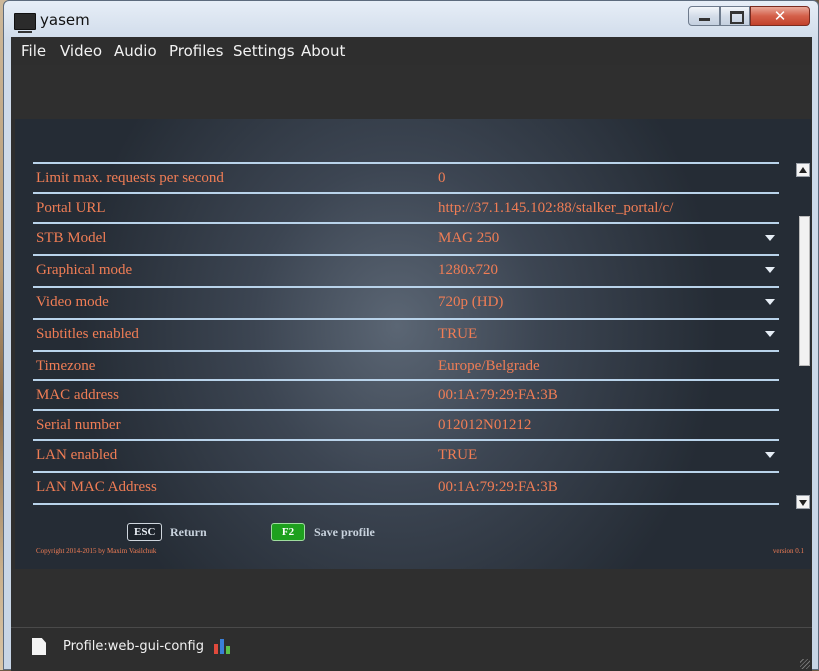 The width and height of the screenshot is (819, 671). I want to click on menu-profiles: Profiles, so click(196, 51).